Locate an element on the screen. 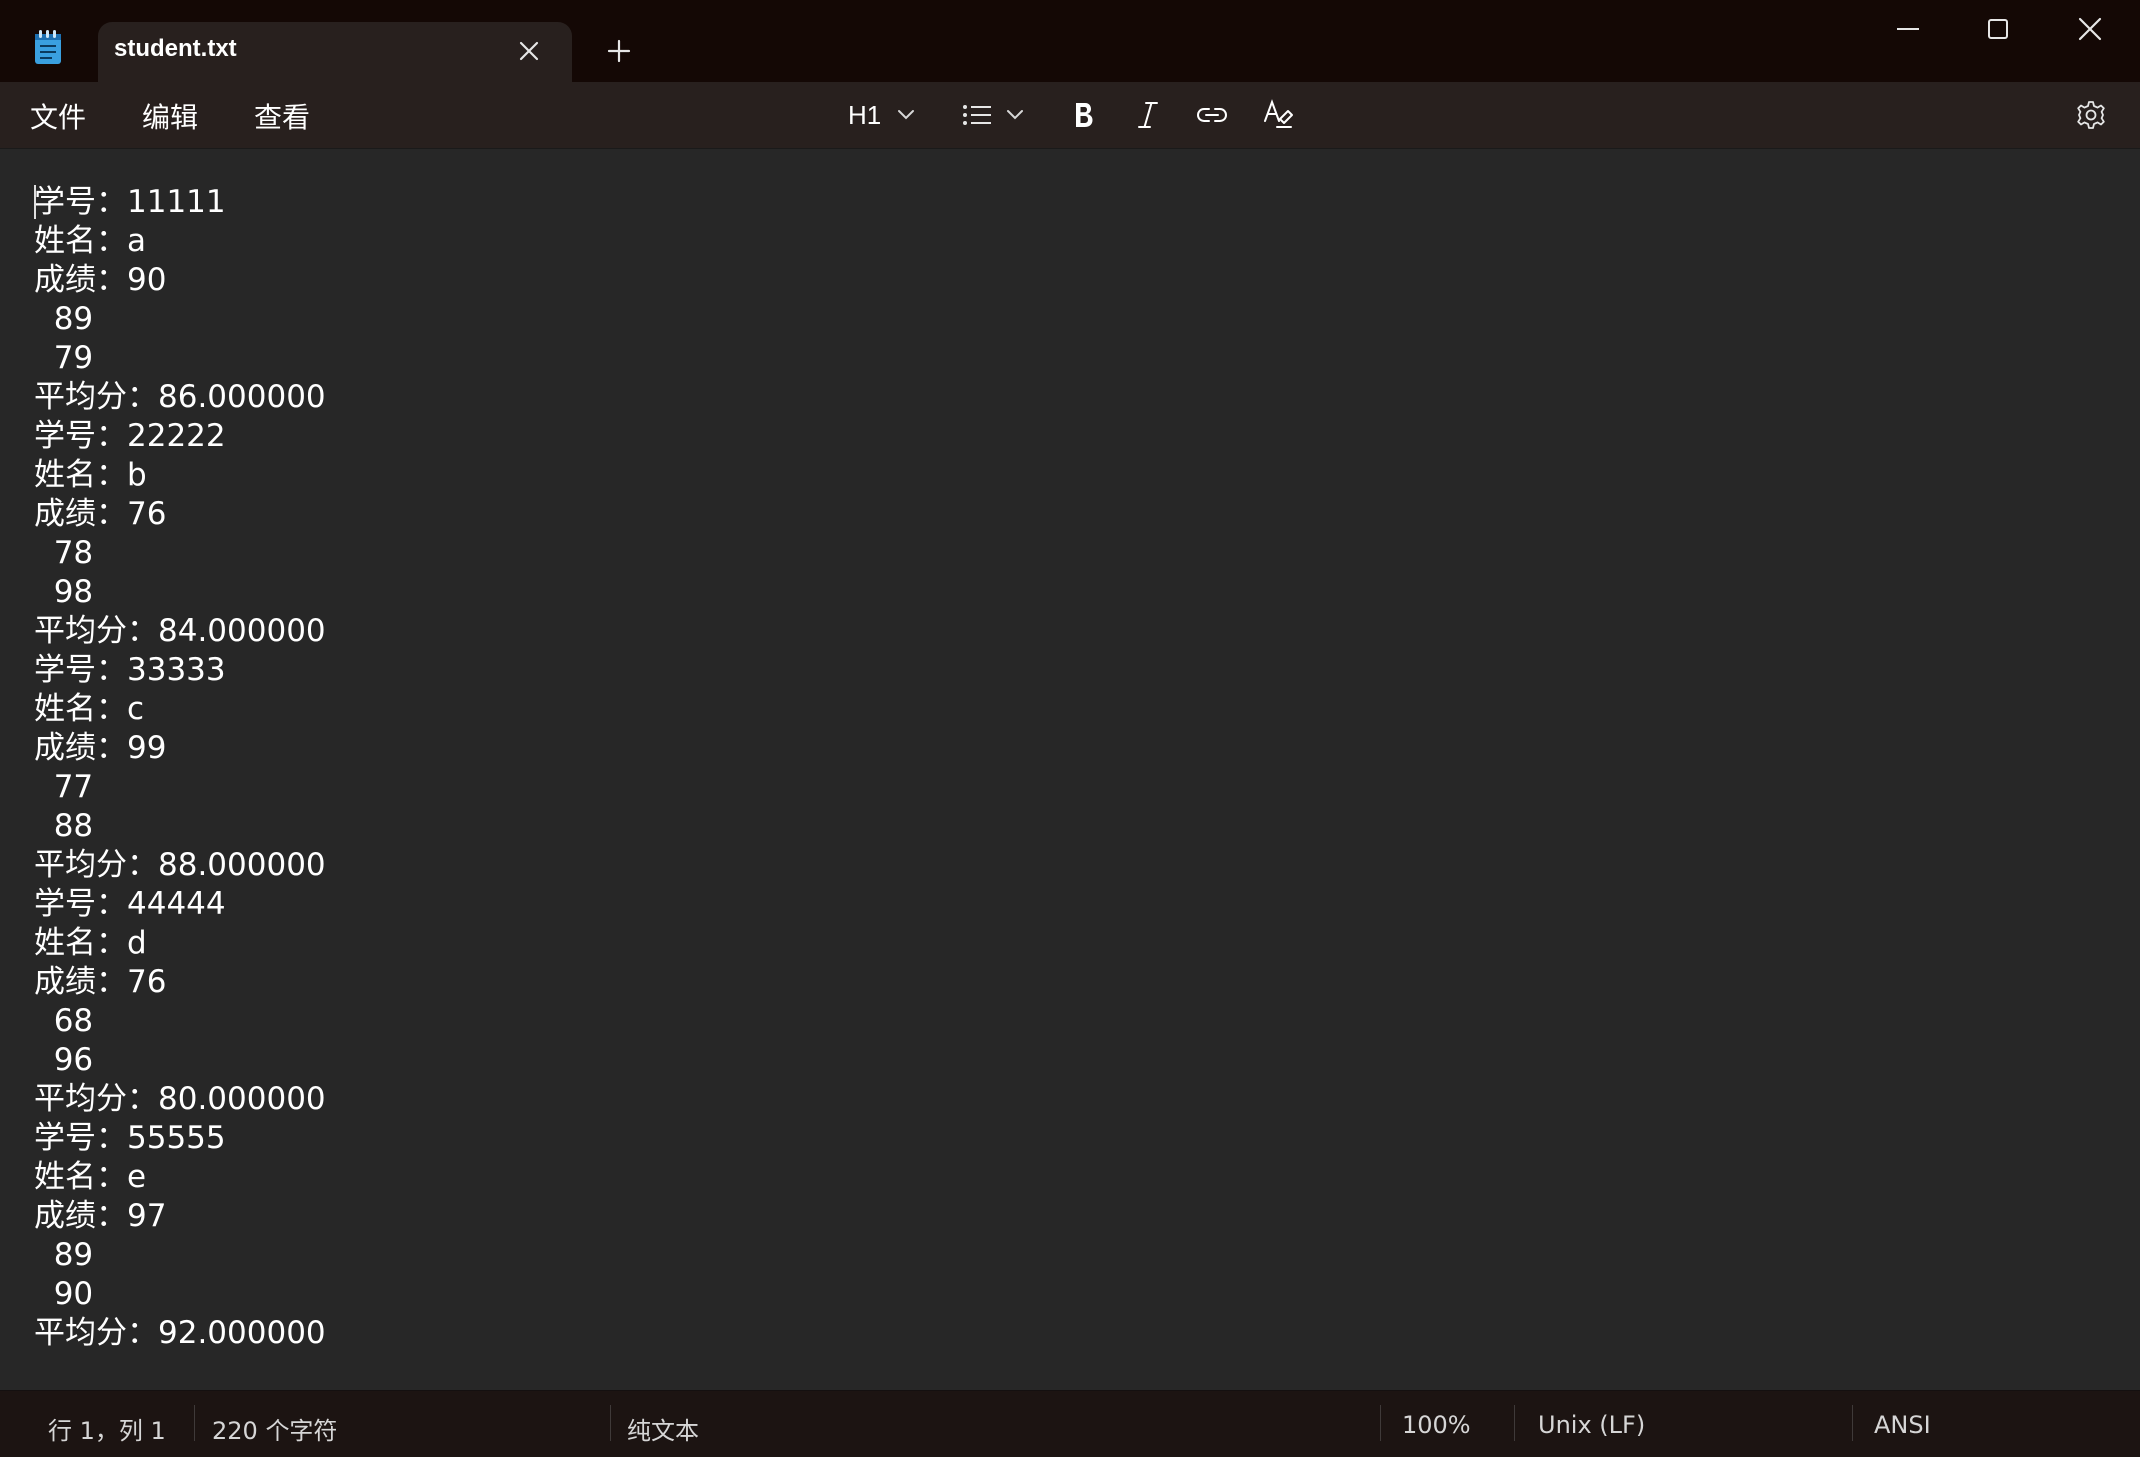  text-line: 学号：33333 is located at coordinates (130, 670).